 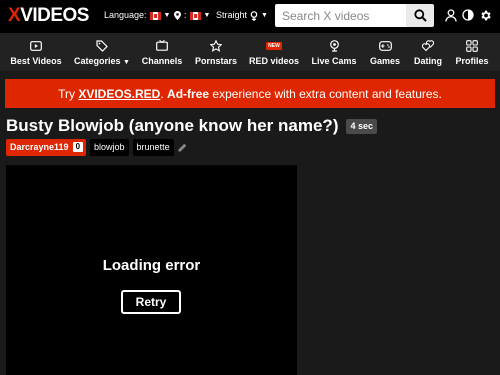 What do you see at coordinates (472, 45) in the screenshot?
I see `profiles-icon` at bounding box center [472, 45].